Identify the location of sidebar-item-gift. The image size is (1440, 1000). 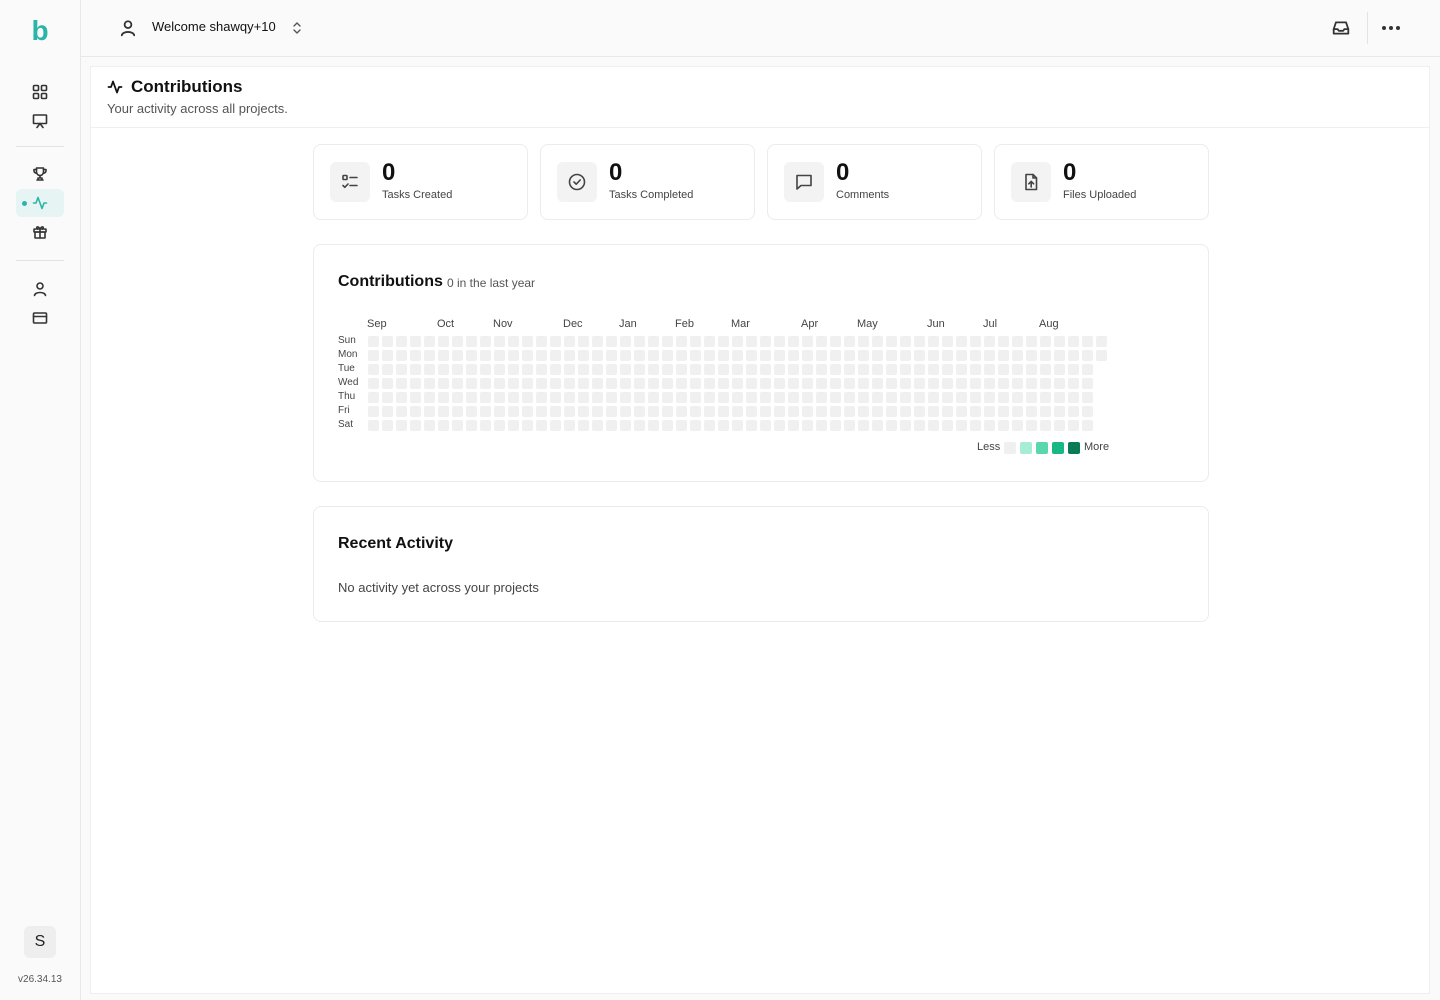
(40, 232).